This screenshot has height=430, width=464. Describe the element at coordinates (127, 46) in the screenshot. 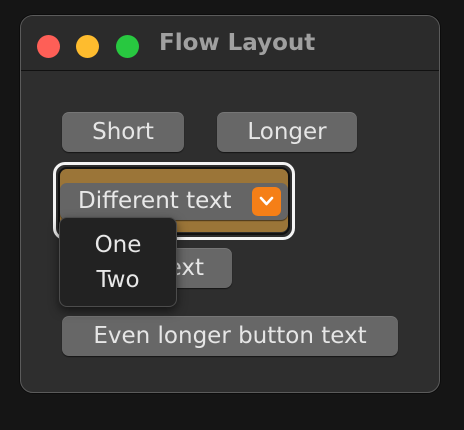

I see `zoom-window-button` at that location.